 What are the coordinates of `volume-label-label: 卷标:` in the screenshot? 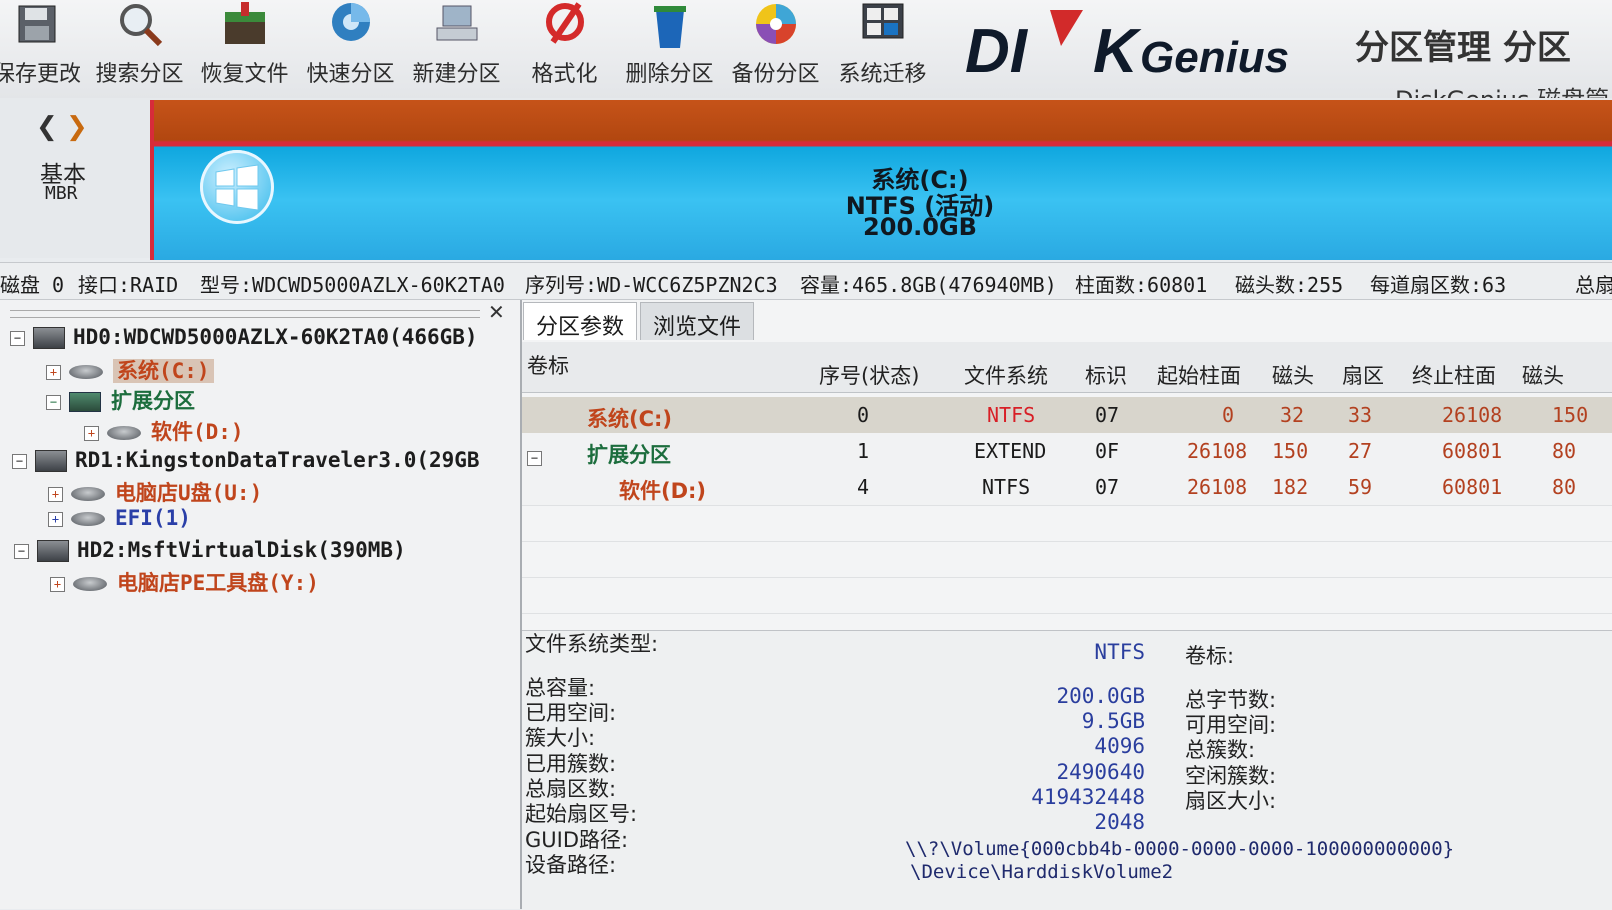 It's located at (1210, 656).